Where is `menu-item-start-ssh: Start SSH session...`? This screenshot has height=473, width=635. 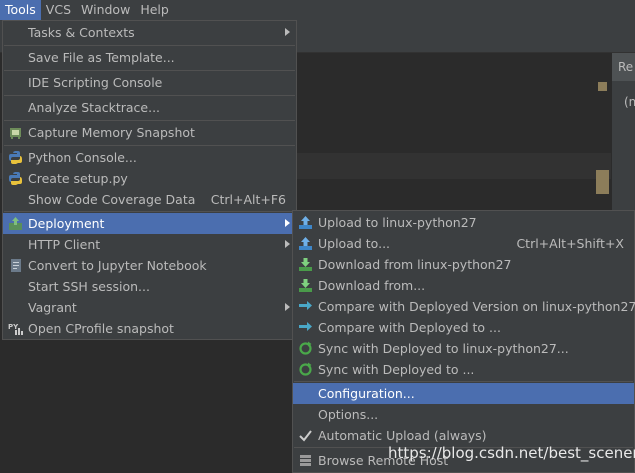 menu-item-start-ssh: Start SSH session... is located at coordinates (149, 286).